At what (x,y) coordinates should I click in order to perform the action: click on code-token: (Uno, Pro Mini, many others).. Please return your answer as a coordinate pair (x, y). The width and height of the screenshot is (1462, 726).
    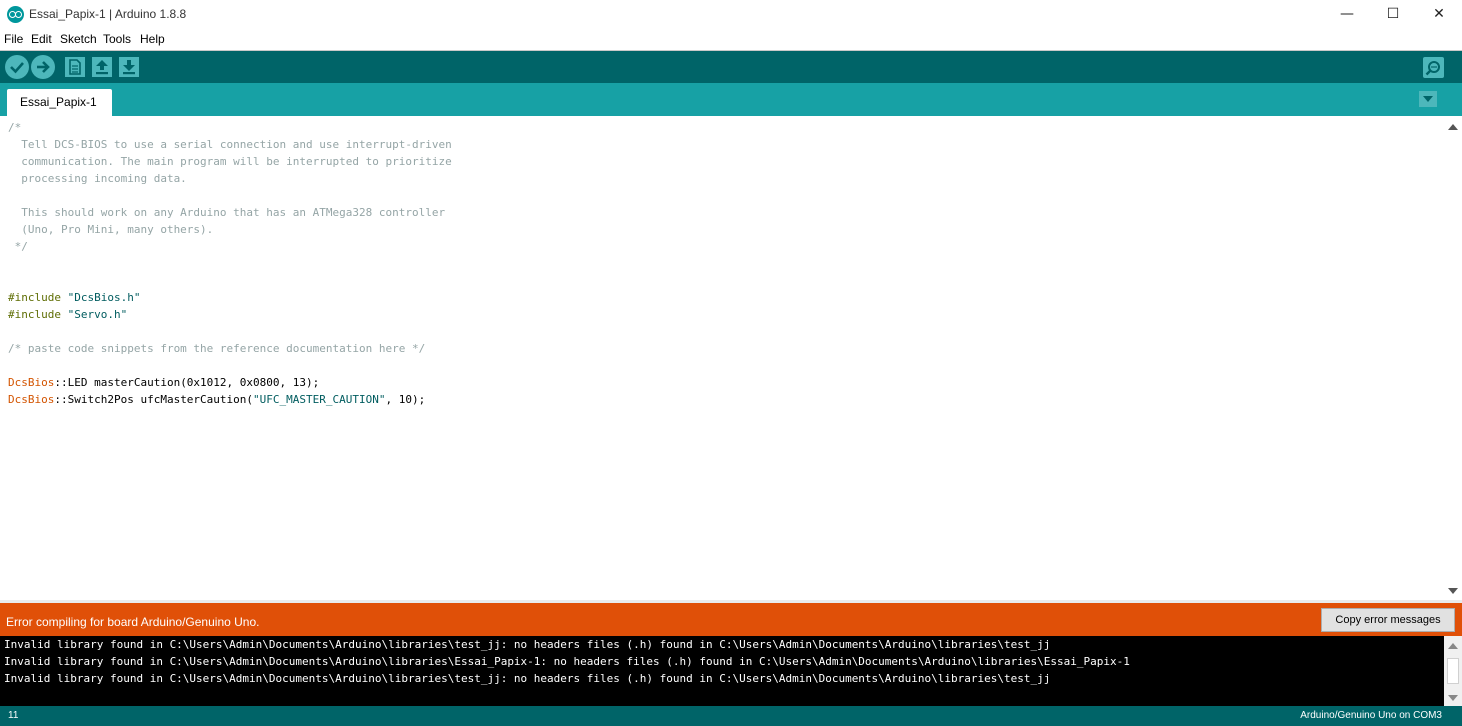
    Looking at the image, I should click on (111, 229).